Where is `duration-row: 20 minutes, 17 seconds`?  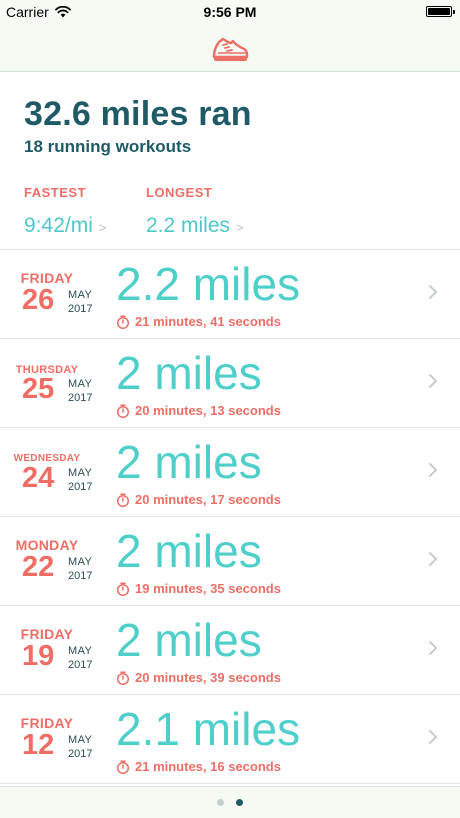 duration-row: 20 minutes, 17 seconds is located at coordinates (198, 499).